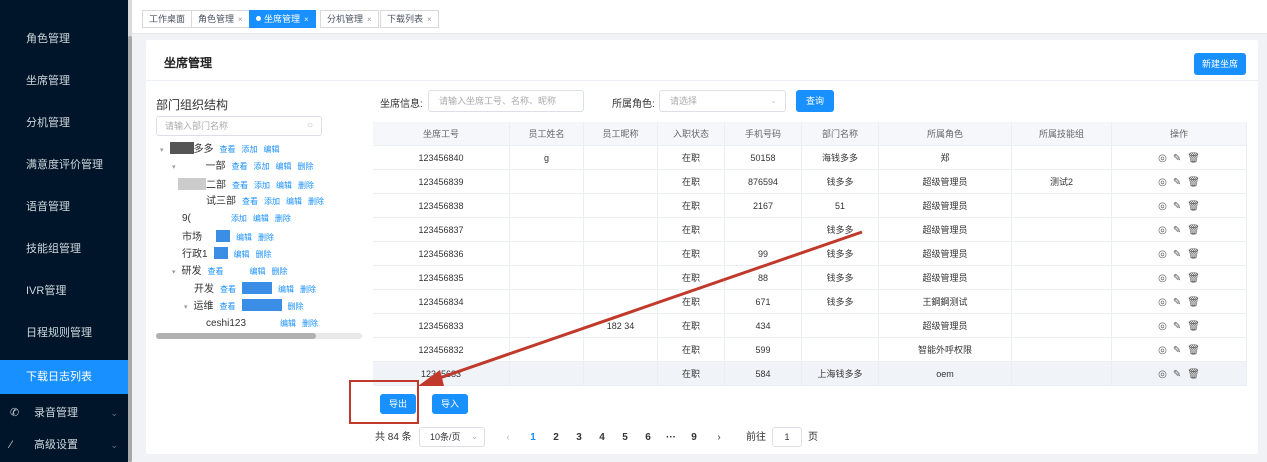 The height and width of the screenshot is (462, 1267). What do you see at coordinates (167, 19) in the screenshot?
I see `tab-workspace: 工作桌面` at bounding box center [167, 19].